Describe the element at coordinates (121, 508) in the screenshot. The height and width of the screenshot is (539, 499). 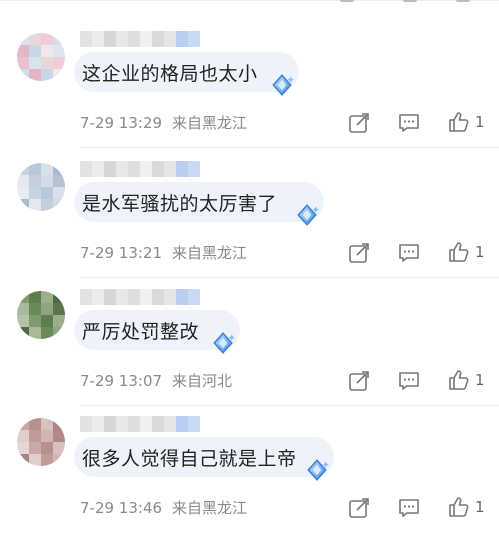
I see `comment-time: 7-29 13:46` at that location.